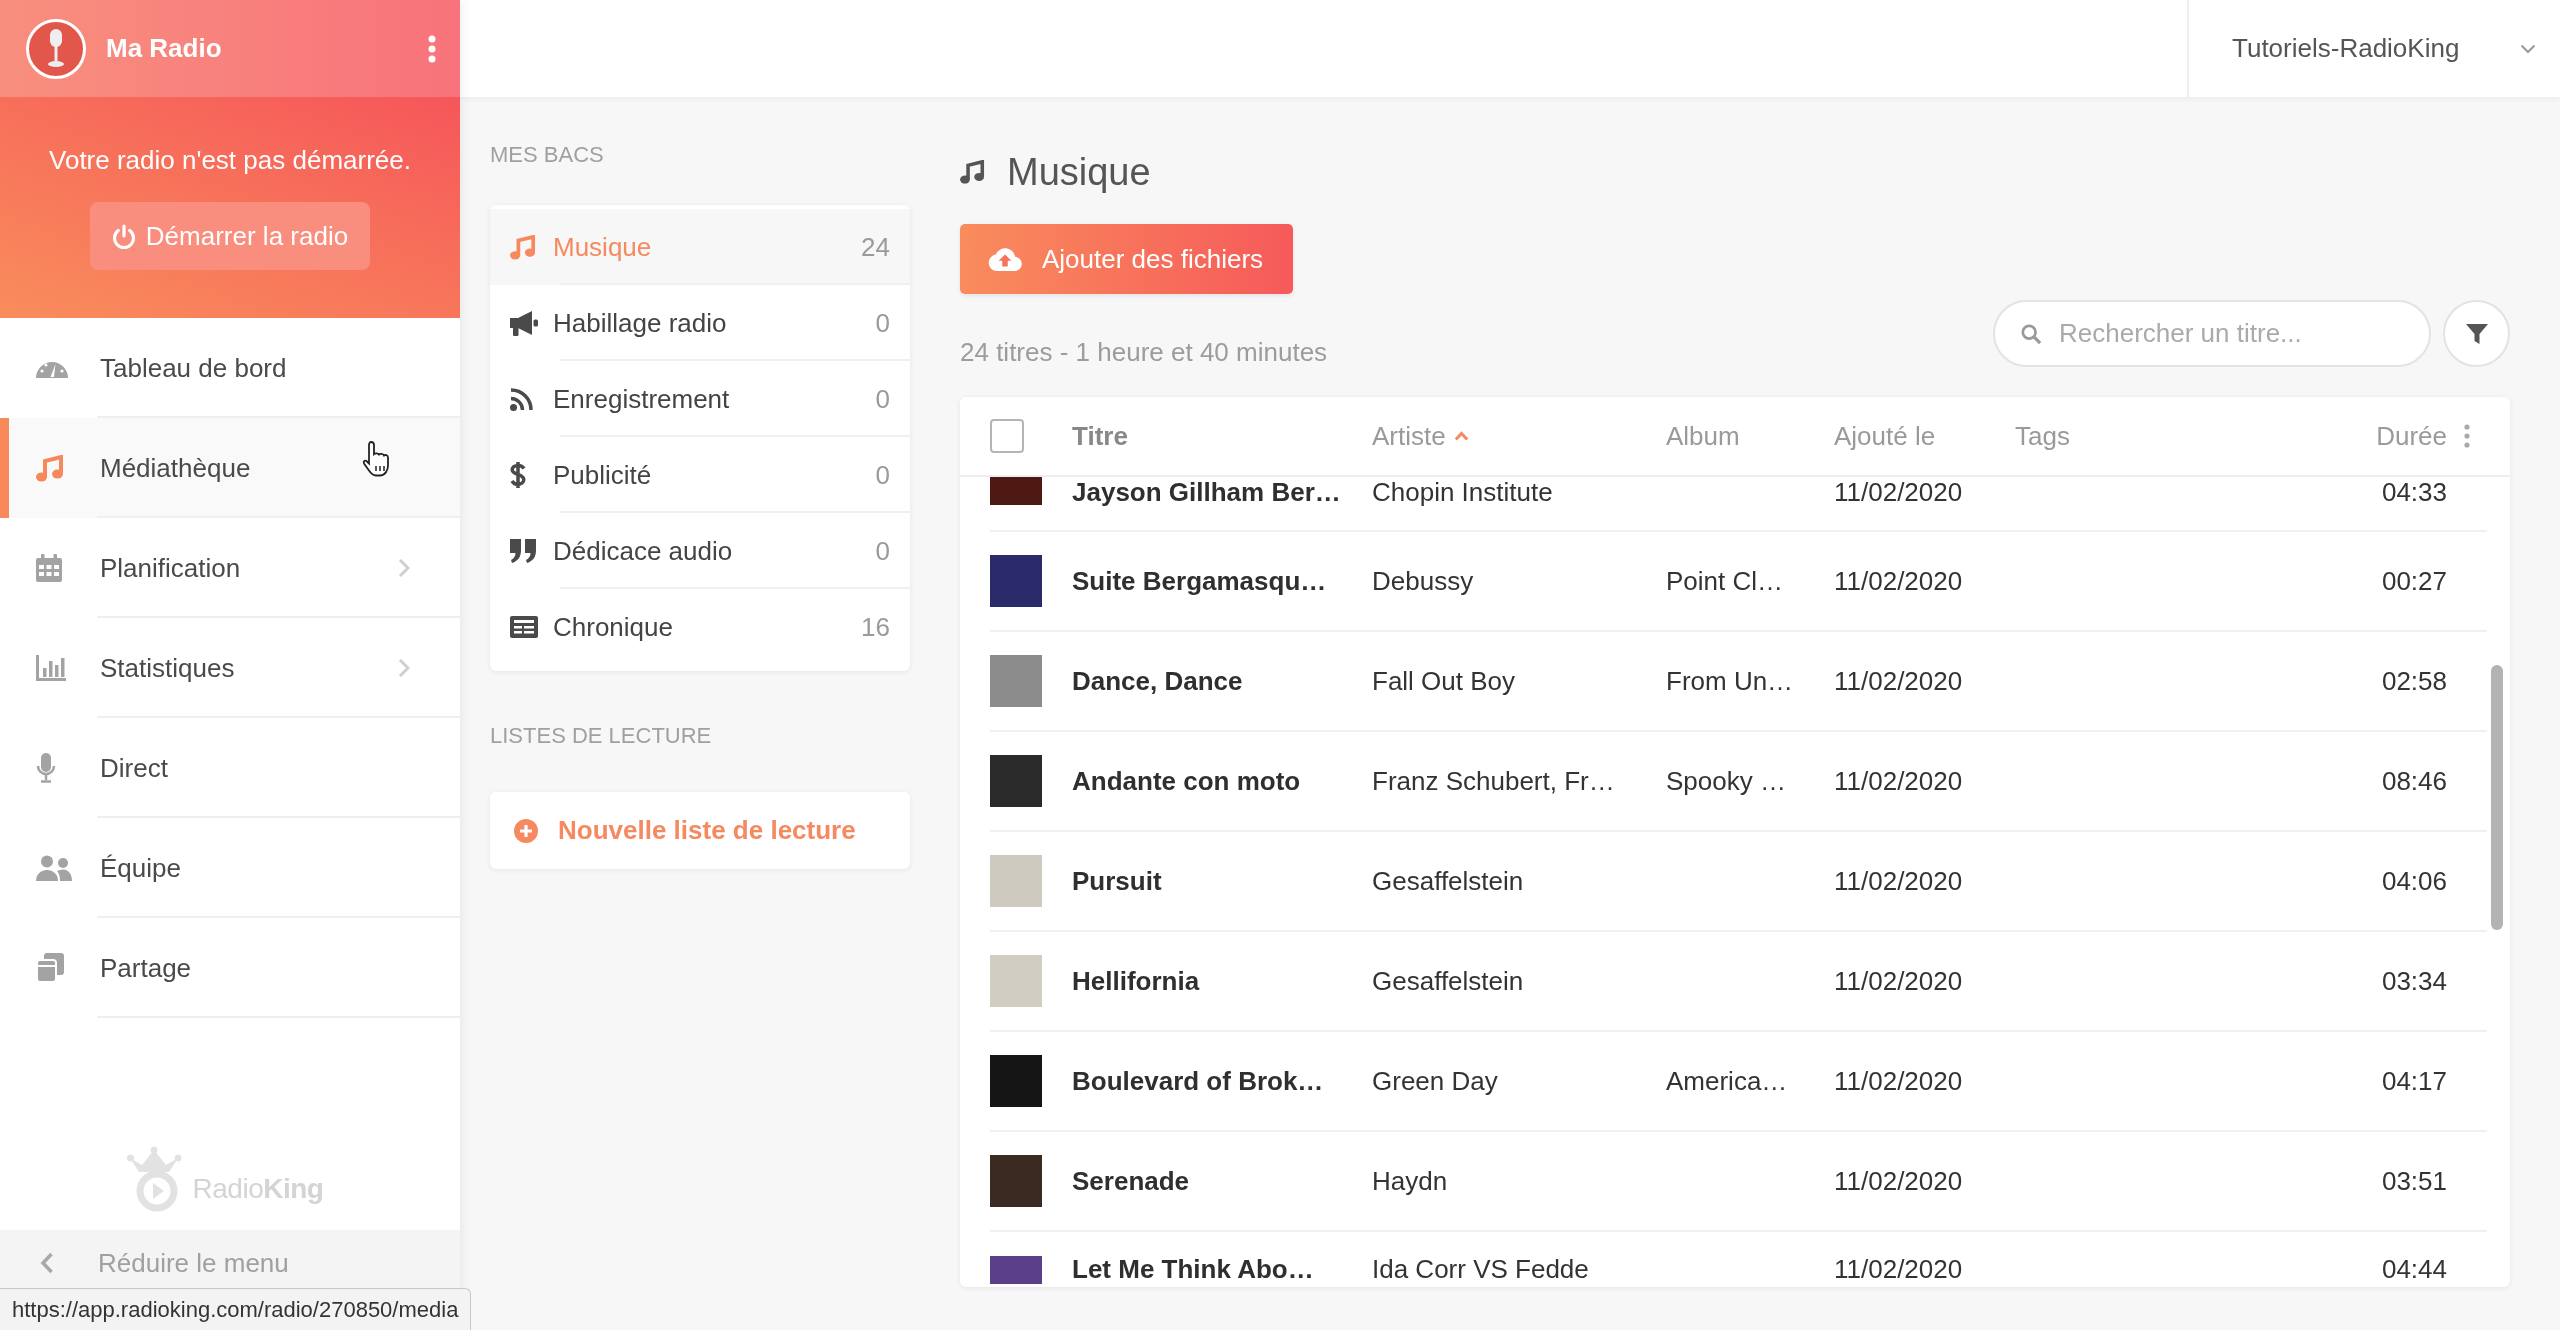 This screenshot has height=1330, width=2560. Describe the element at coordinates (700, 475) in the screenshot. I see `bin-item: Publicité 0` at that location.